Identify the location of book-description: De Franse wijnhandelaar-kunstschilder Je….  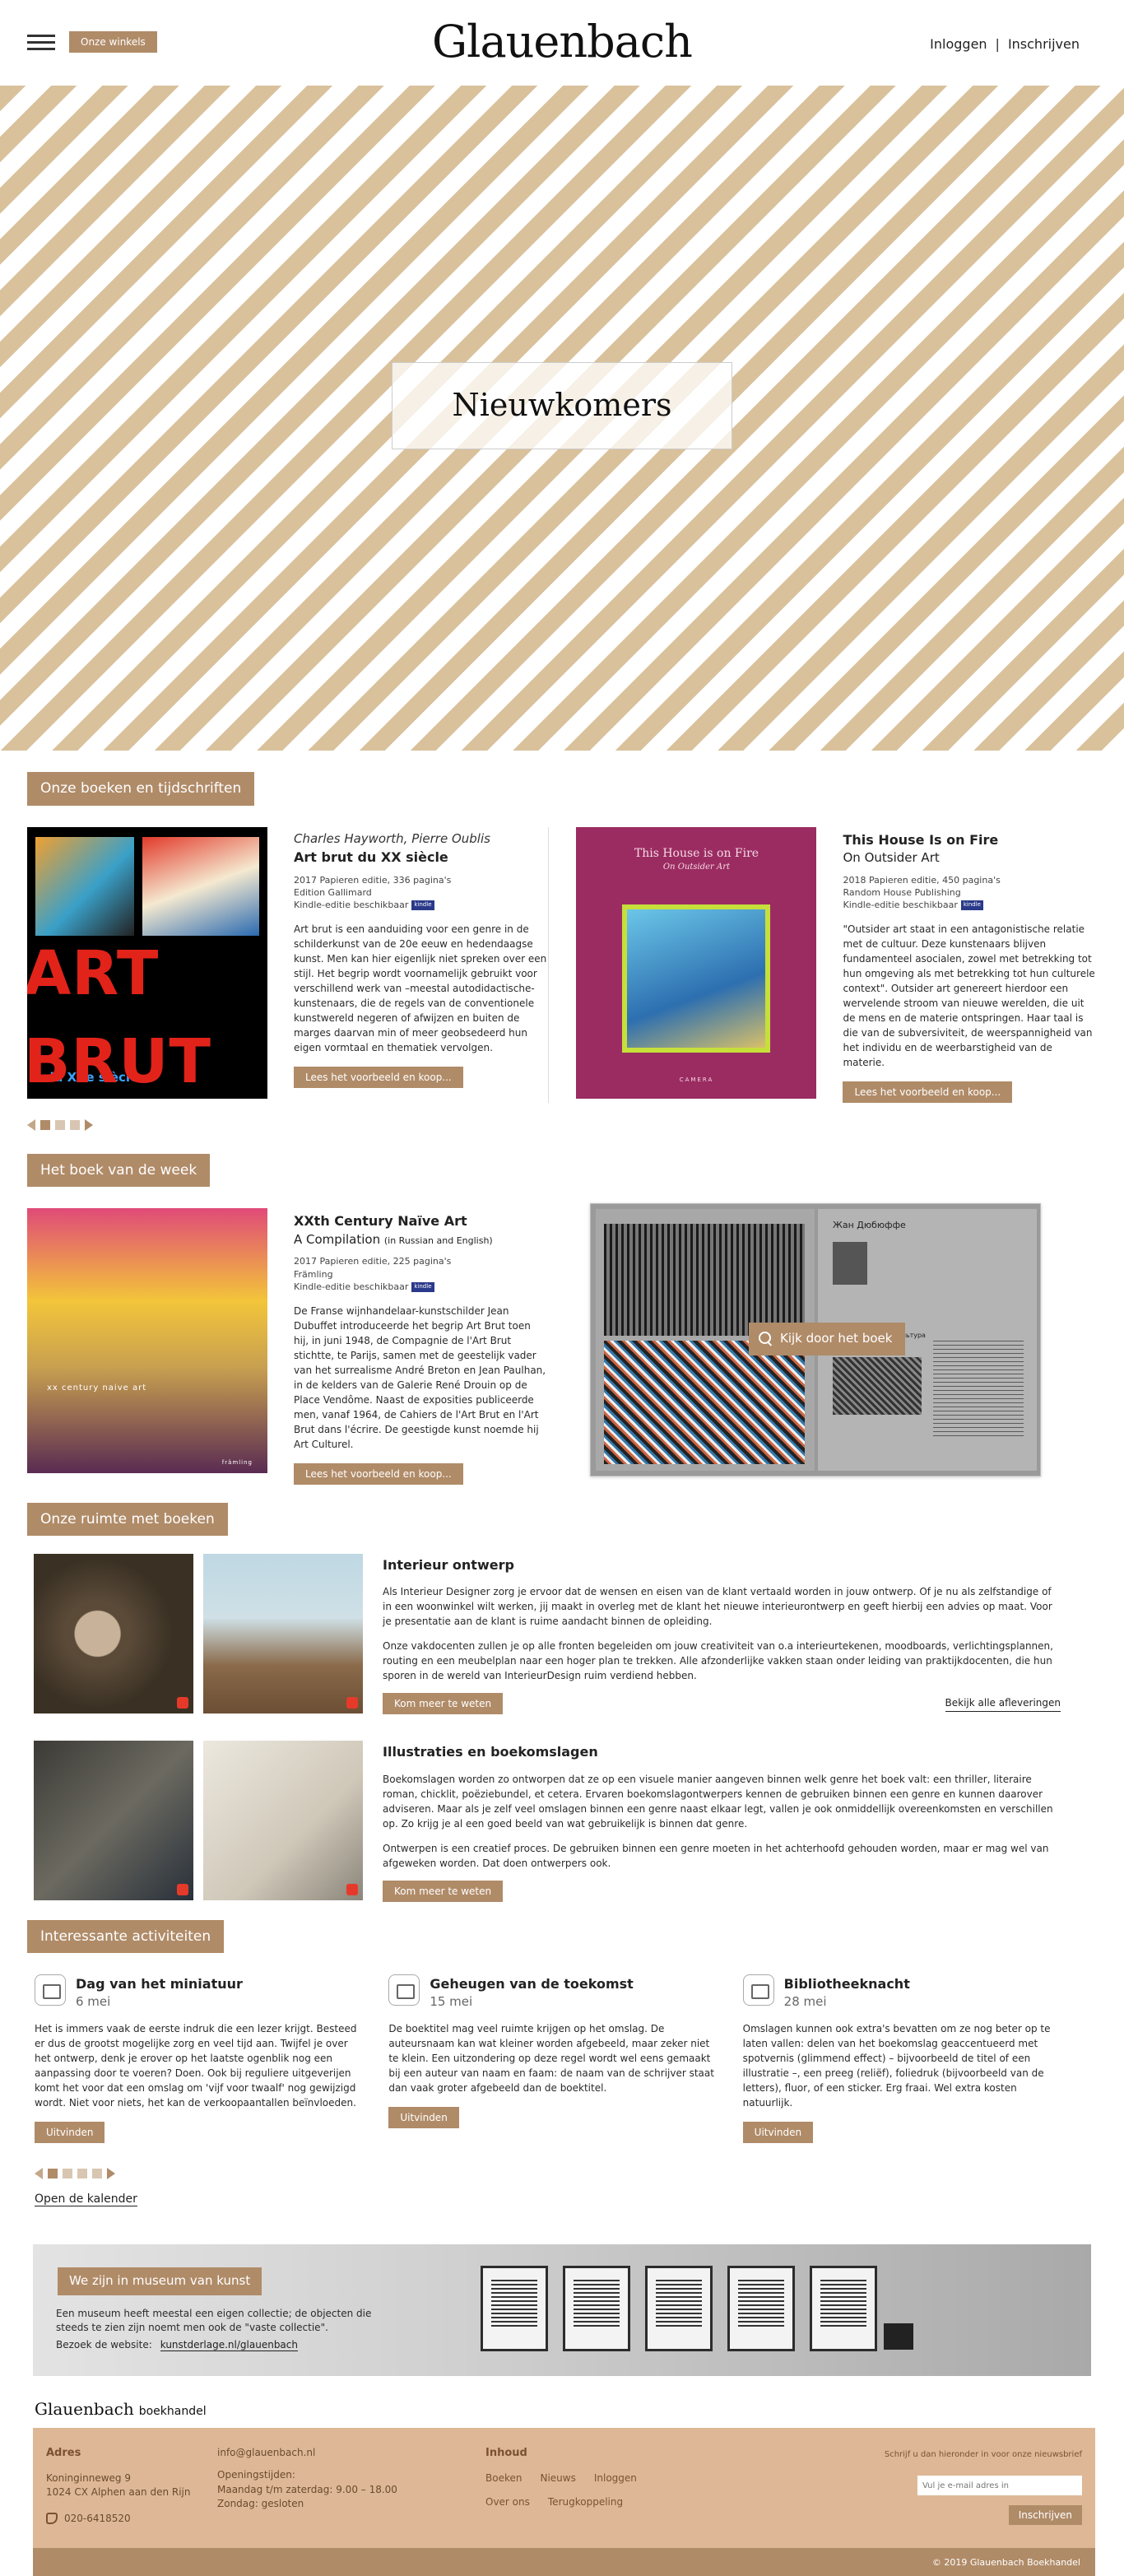
(420, 1377).